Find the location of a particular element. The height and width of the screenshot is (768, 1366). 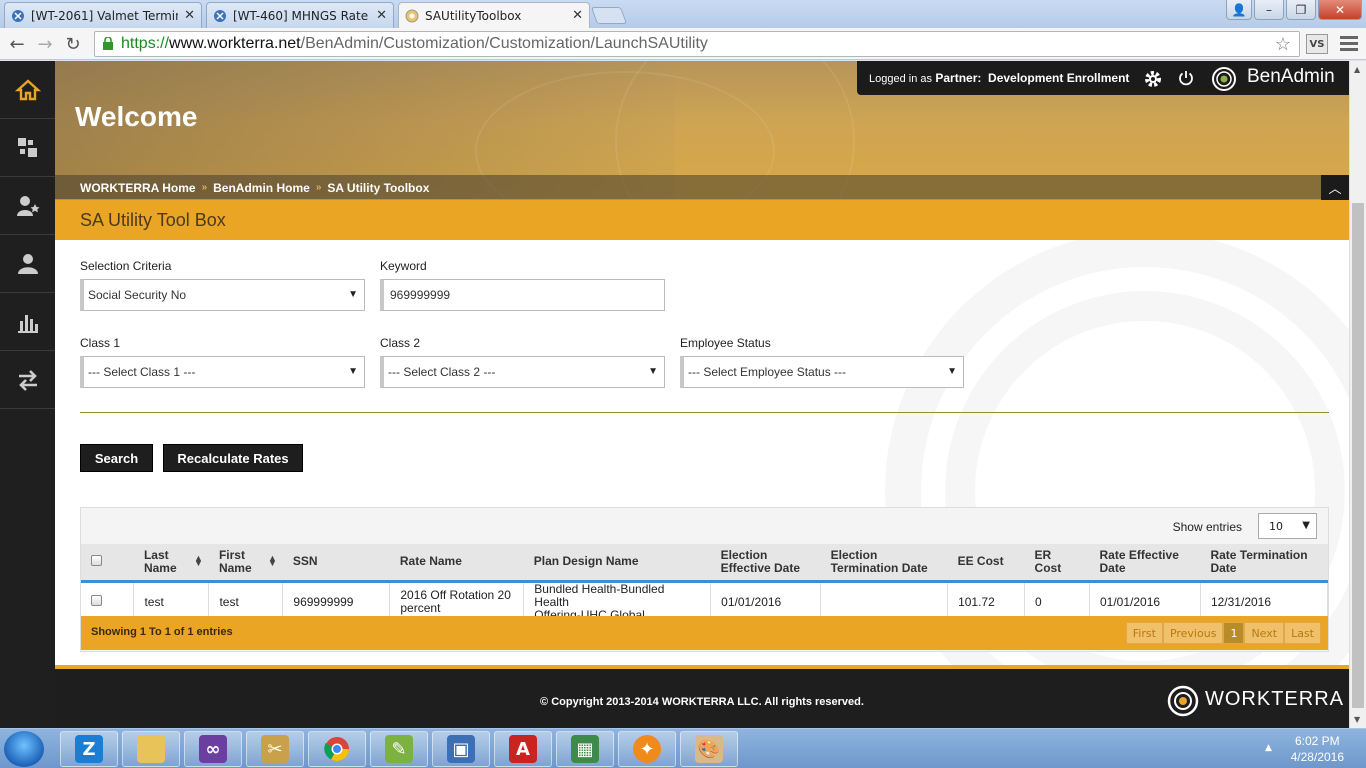

browser-tab-active: SAUtilityToolbox ✕ is located at coordinates (494, 15).